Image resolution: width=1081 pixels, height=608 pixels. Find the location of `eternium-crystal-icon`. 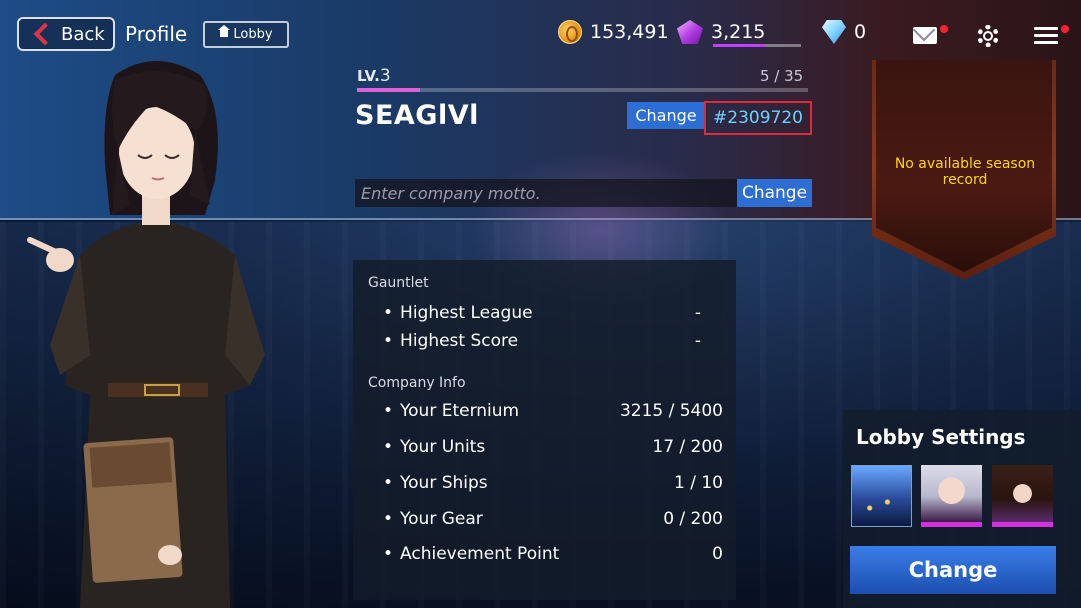

eternium-crystal-icon is located at coordinates (690, 32).